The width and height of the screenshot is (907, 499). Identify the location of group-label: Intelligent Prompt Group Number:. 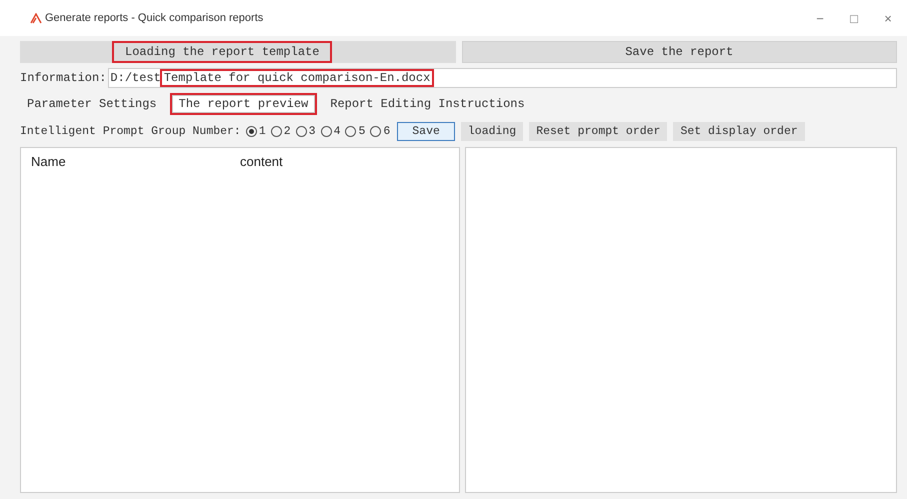
(130, 131).